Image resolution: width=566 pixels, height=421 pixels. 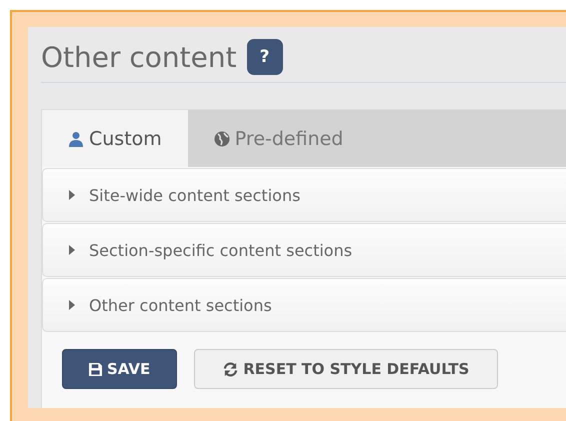 I want to click on accordion-row: Site-wide content sections, so click(x=304, y=195).